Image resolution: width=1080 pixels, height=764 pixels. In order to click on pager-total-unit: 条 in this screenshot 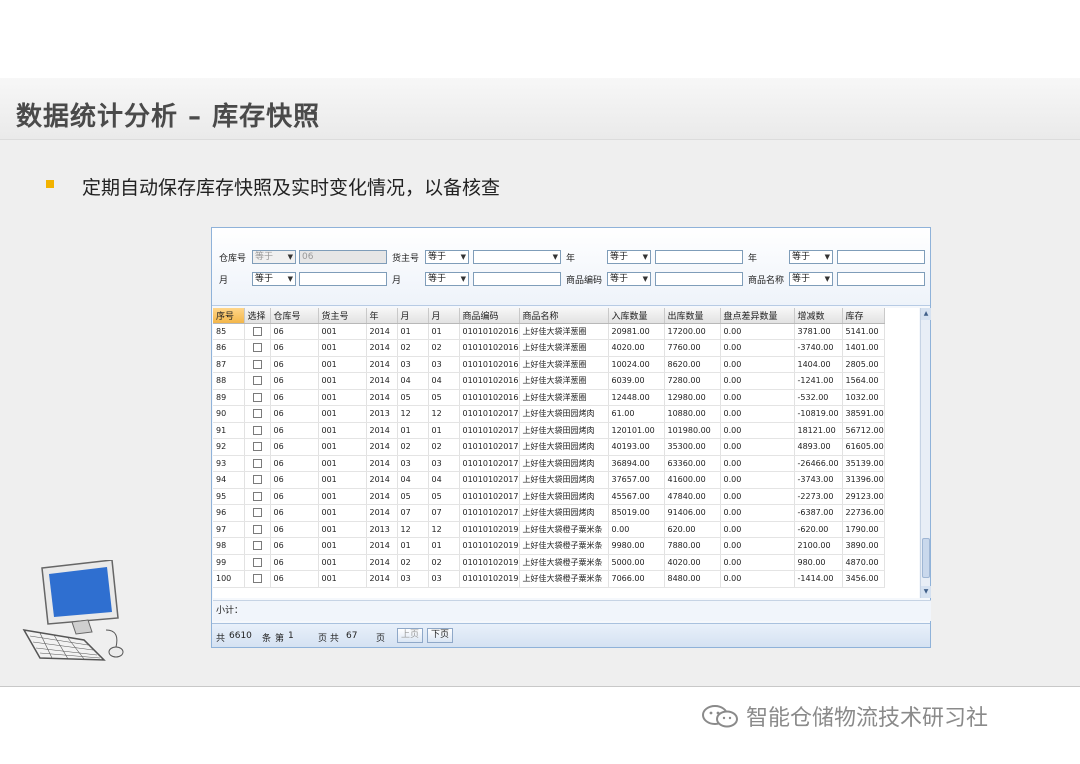, I will do `click(267, 639)`.